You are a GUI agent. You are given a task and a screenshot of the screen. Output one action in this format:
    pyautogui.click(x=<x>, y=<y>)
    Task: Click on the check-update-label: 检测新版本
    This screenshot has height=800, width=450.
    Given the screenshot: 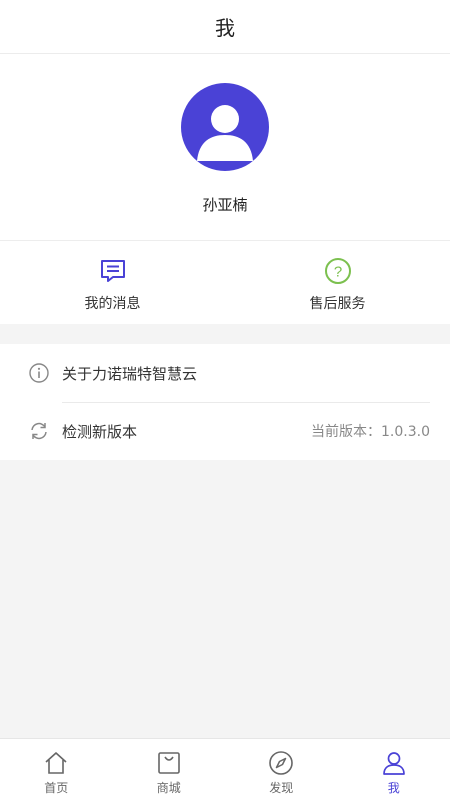 What is the action you would take?
    pyautogui.click(x=100, y=431)
    